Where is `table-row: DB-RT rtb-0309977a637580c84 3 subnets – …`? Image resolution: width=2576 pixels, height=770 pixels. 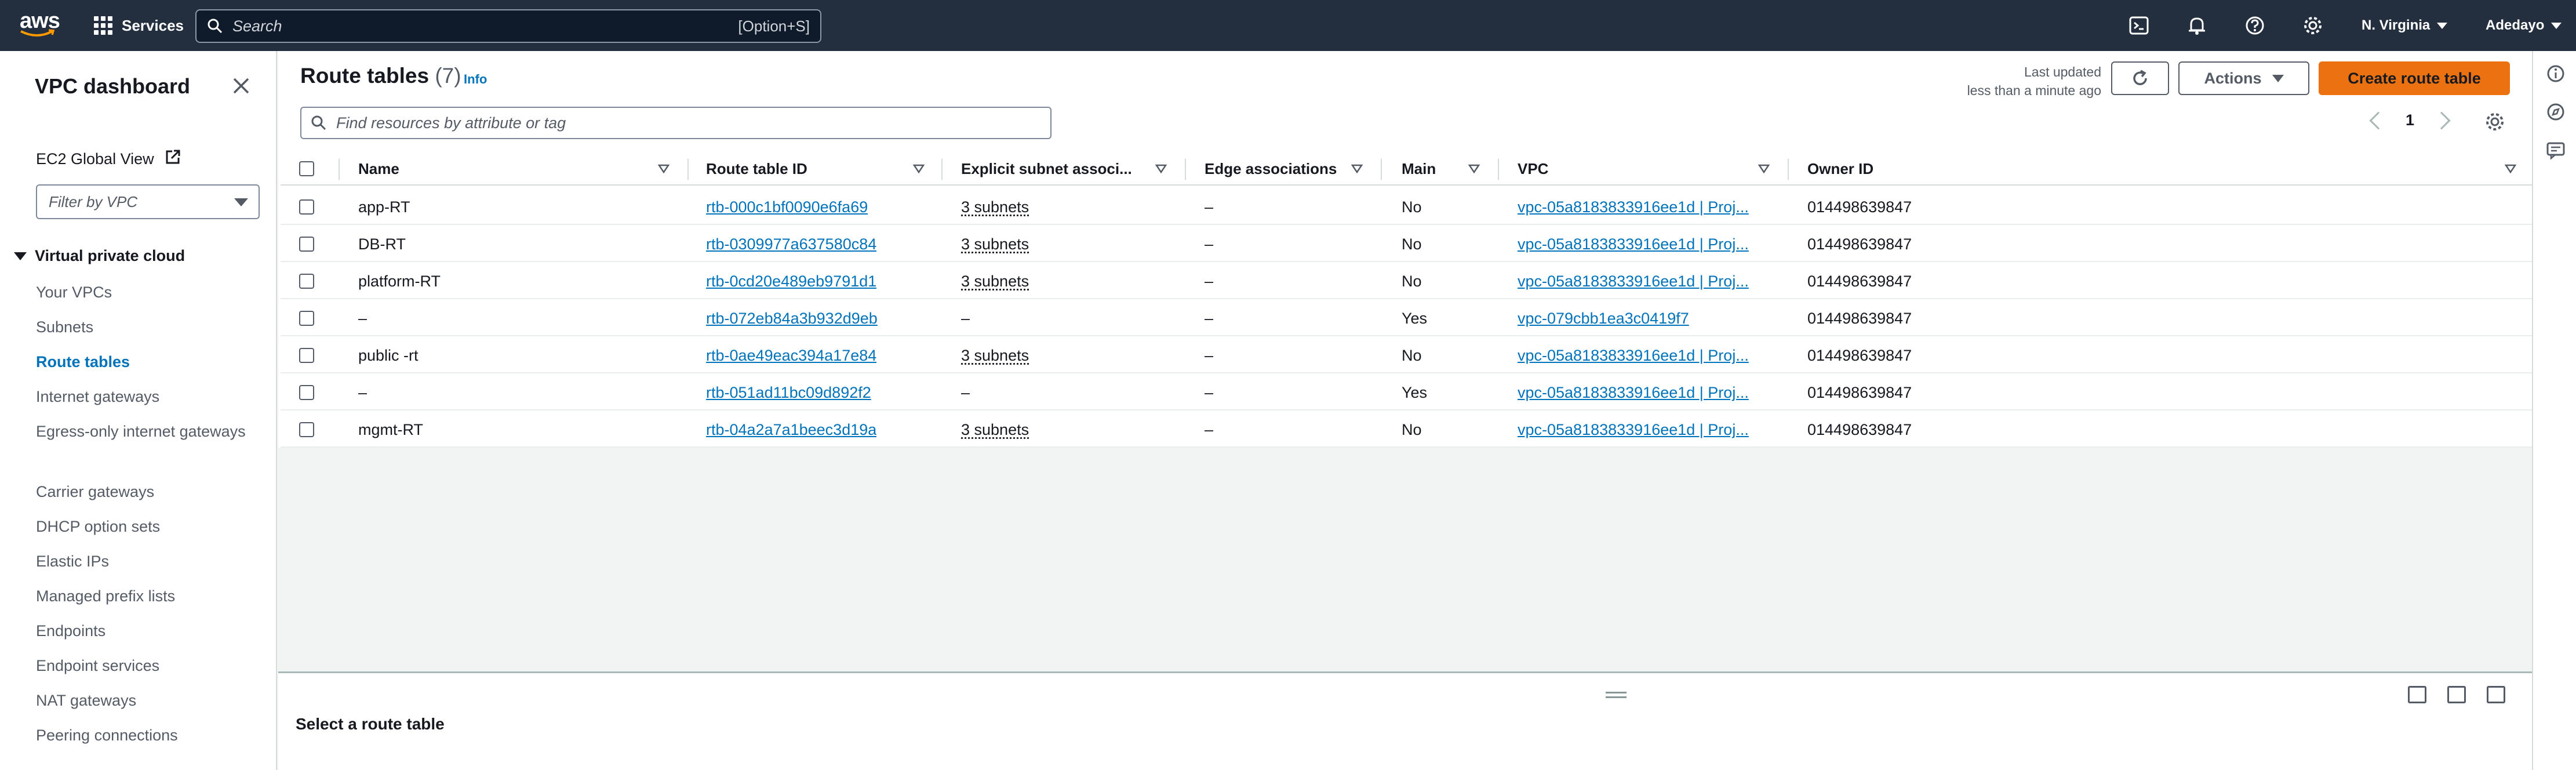 table-row: DB-RT rtb-0309977a637580c84 3 subnets – … is located at coordinates (1406, 243).